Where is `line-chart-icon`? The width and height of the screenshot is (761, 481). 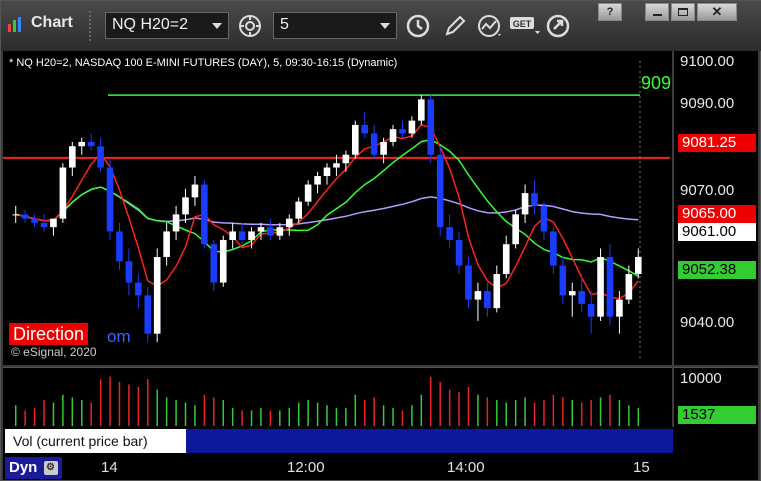
line-chart-icon is located at coordinates (489, 25).